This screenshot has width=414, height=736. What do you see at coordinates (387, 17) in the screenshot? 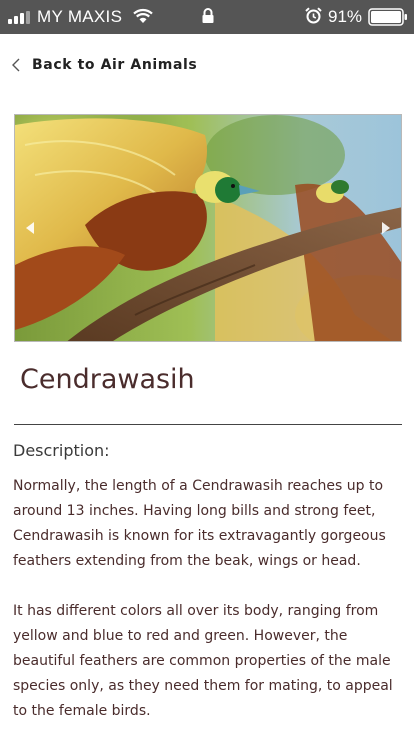
I see `battery-icon` at bounding box center [387, 17].